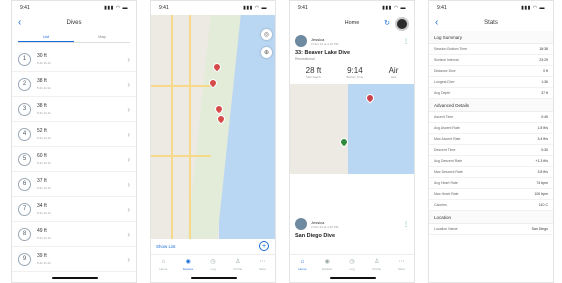  Describe the element at coordinates (213, 8) in the screenshot. I see `status-bar: 9:41 ▮▮▮ ◠ ▬` at that location.